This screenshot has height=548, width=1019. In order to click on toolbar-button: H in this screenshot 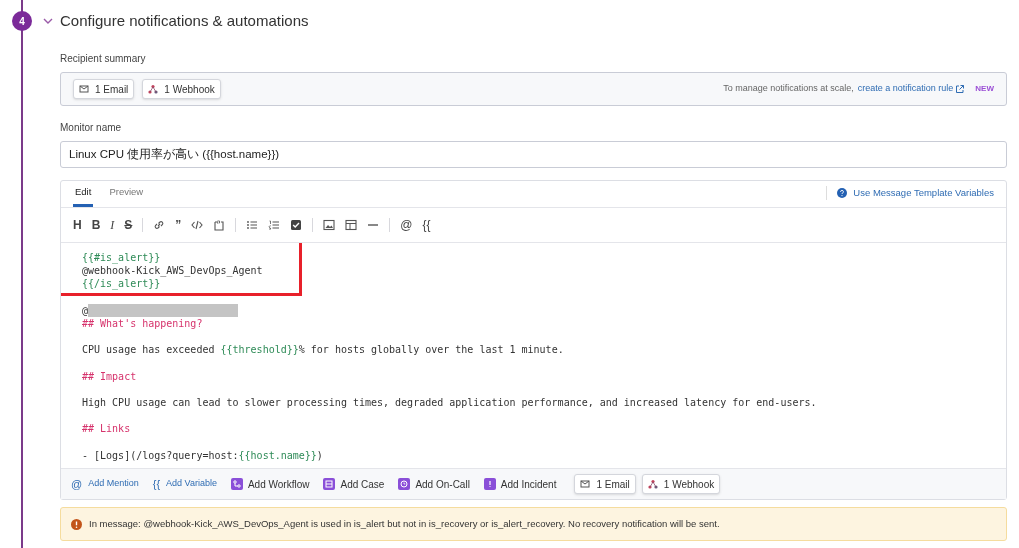, I will do `click(77, 225)`.